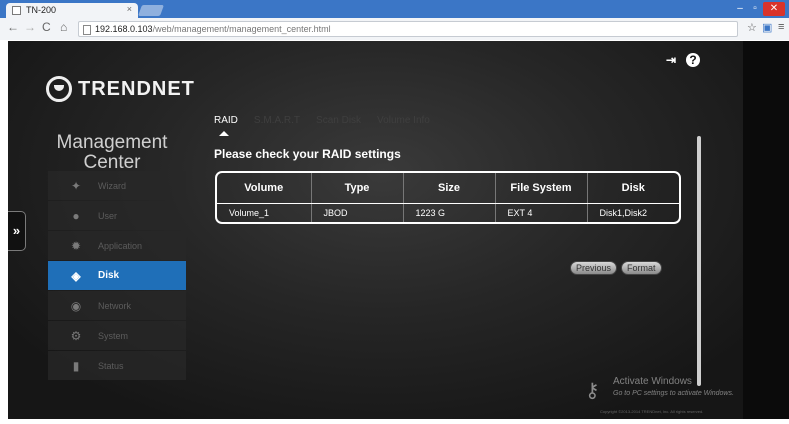 This screenshot has width=789, height=424. What do you see at coordinates (129, 9) in the screenshot?
I see `tab-close-icon: ×` at bounding box center [129, 9].